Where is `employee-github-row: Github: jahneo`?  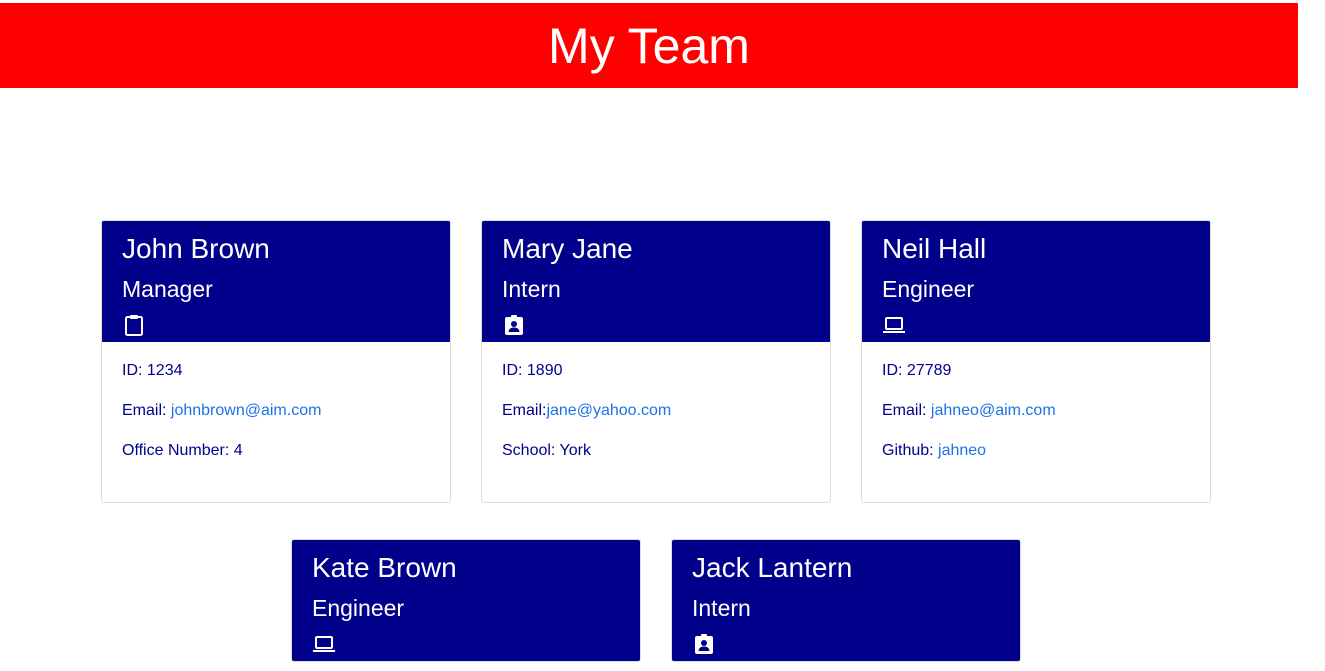
employee-github-row: Github: jahneo is located at coordinates (1036, 451).